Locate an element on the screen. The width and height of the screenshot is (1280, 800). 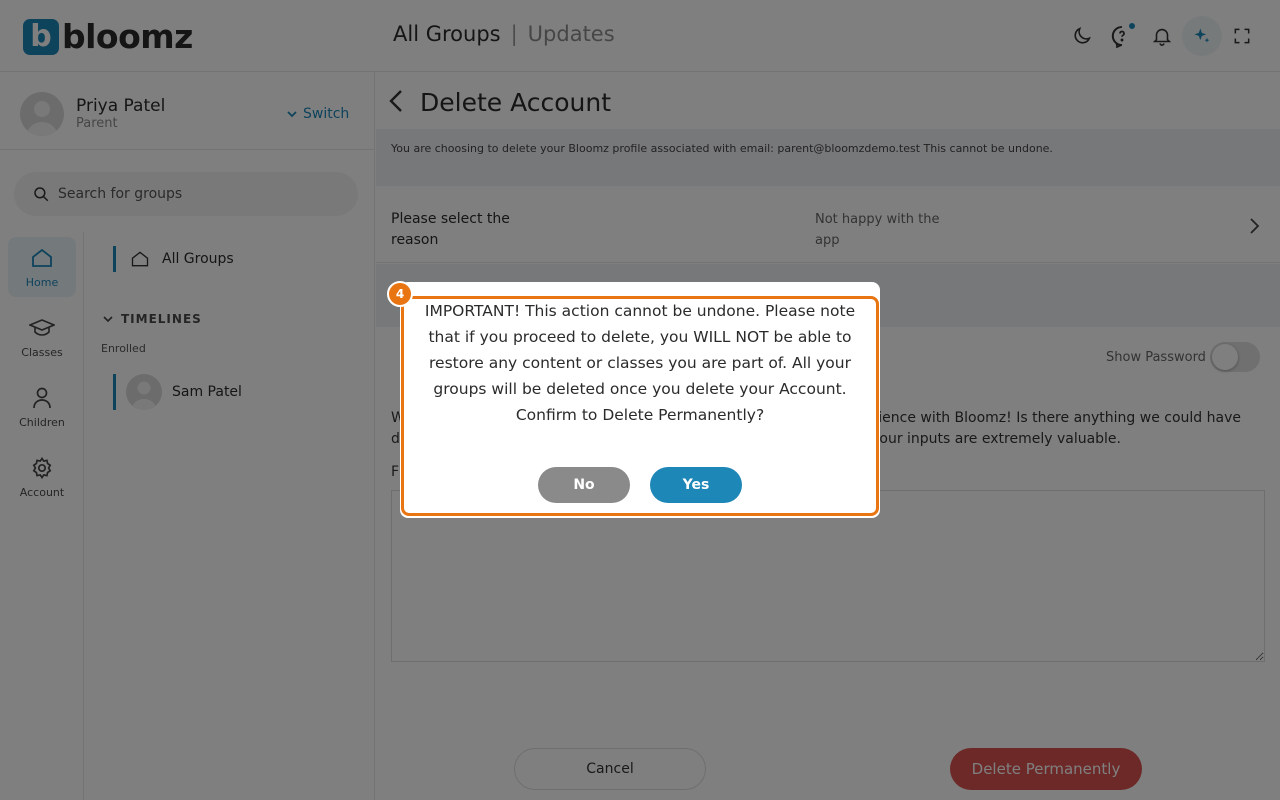
no-button: No is located at coordinates (584, 485).